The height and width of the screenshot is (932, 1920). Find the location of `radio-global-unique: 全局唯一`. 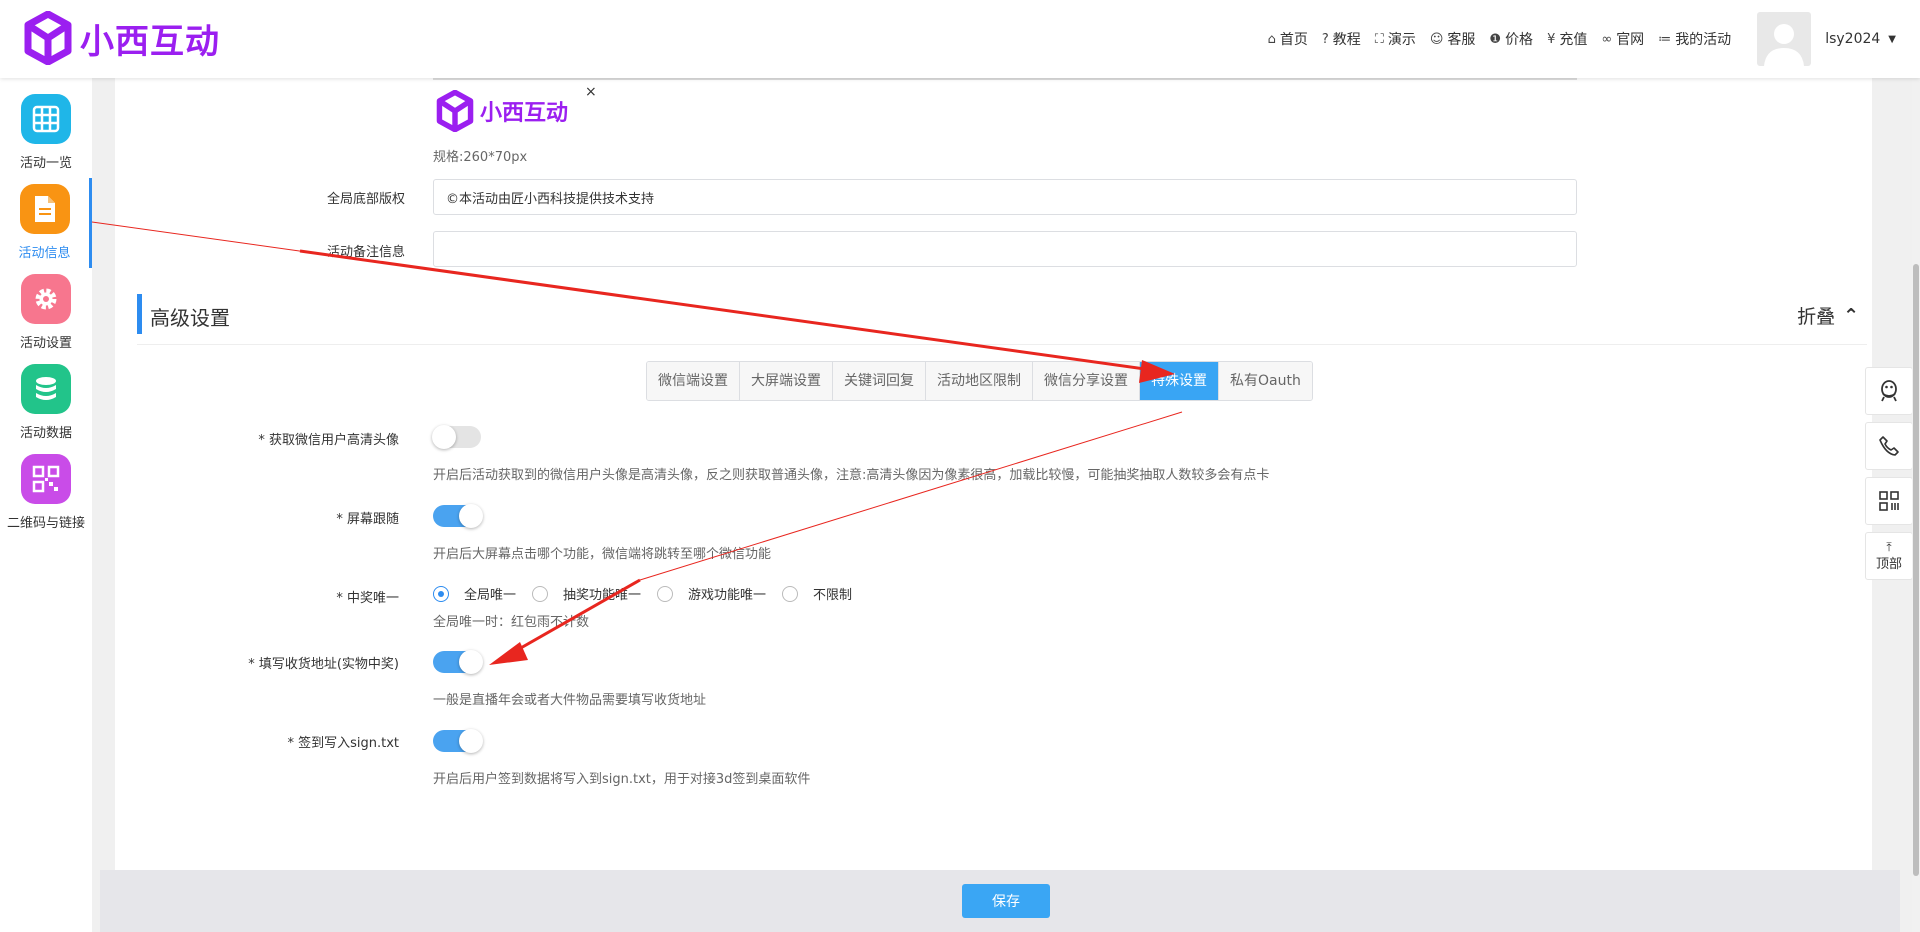

radio-global-unique: 全局唯一 is located at coordinates (474, 593).